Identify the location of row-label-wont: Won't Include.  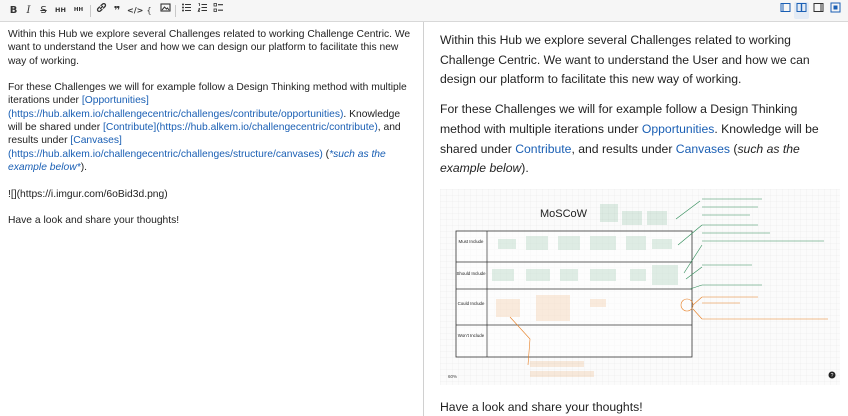
(471, 335).